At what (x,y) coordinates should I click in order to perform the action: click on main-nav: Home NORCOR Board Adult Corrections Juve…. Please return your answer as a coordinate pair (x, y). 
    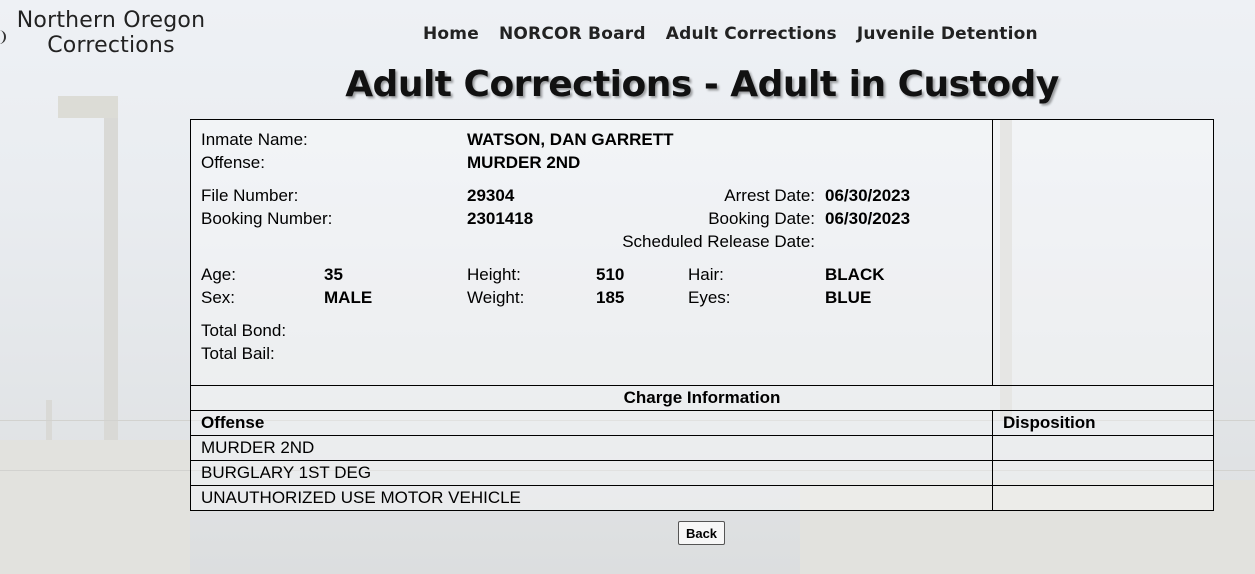
    Looking at the image, I should click on (740, 34).